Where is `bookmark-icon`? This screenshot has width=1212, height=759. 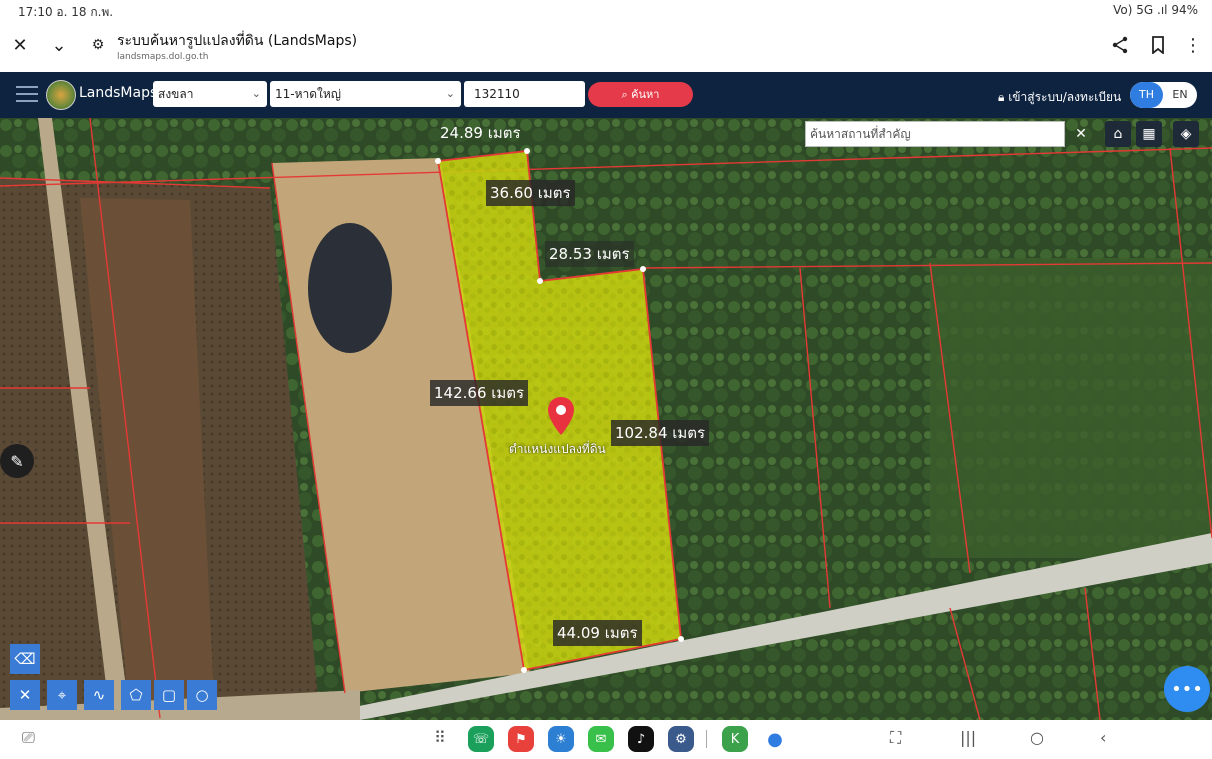 bookmark-icon is located at coordinates (1158, 45).